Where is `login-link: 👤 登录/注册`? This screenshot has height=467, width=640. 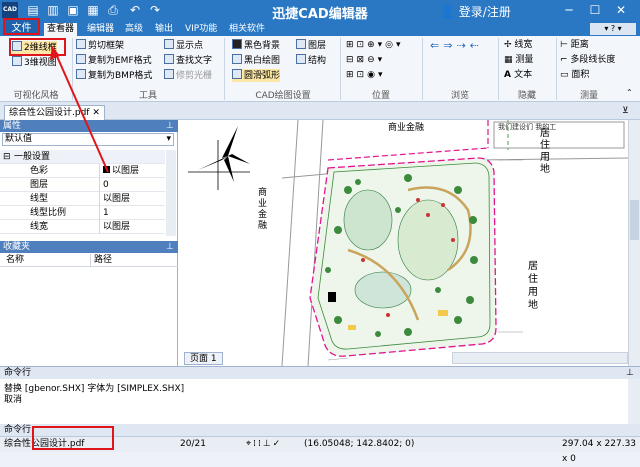 login-link: 👤 登录/注册 is located at coordinates (475, 11).